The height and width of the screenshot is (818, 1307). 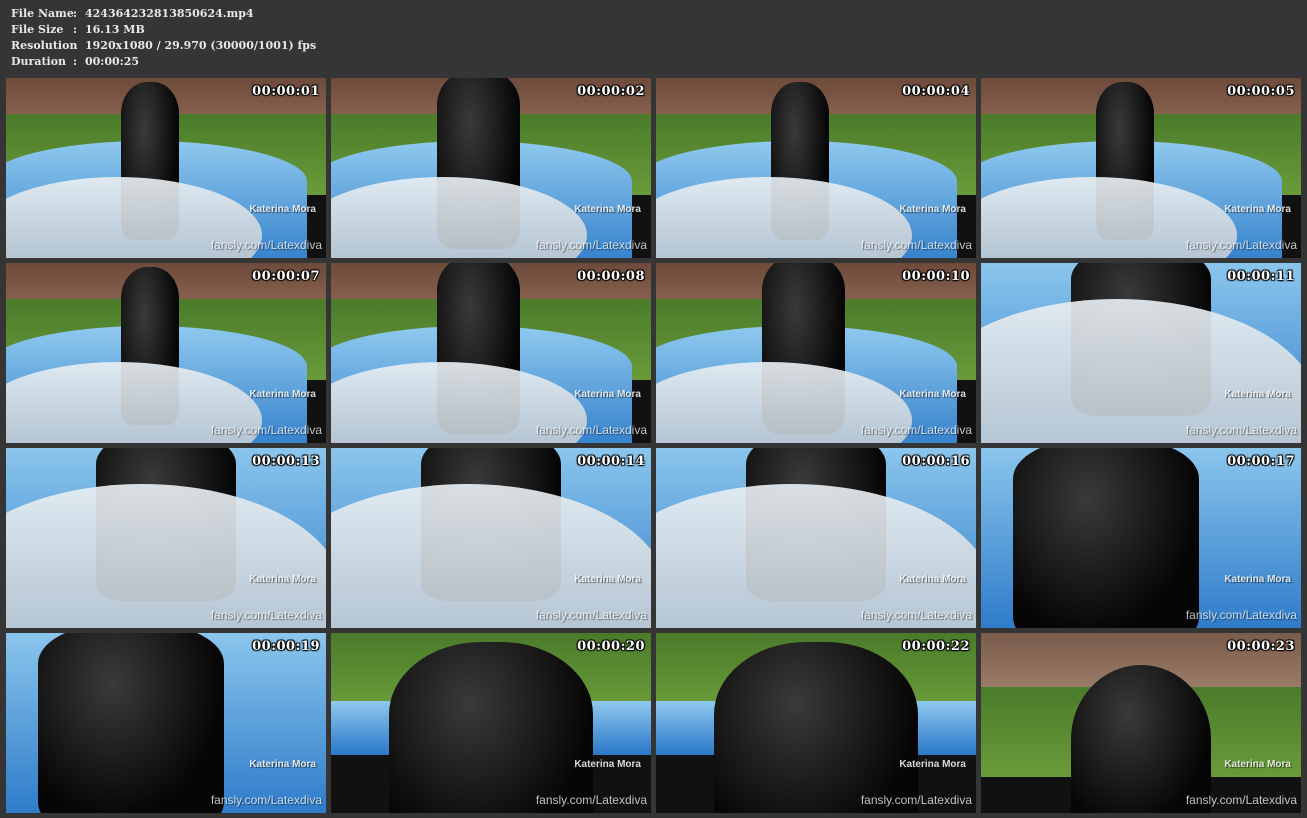 I want to click on frame-timestamp: 00:00:02, so click(x=611, y=91).